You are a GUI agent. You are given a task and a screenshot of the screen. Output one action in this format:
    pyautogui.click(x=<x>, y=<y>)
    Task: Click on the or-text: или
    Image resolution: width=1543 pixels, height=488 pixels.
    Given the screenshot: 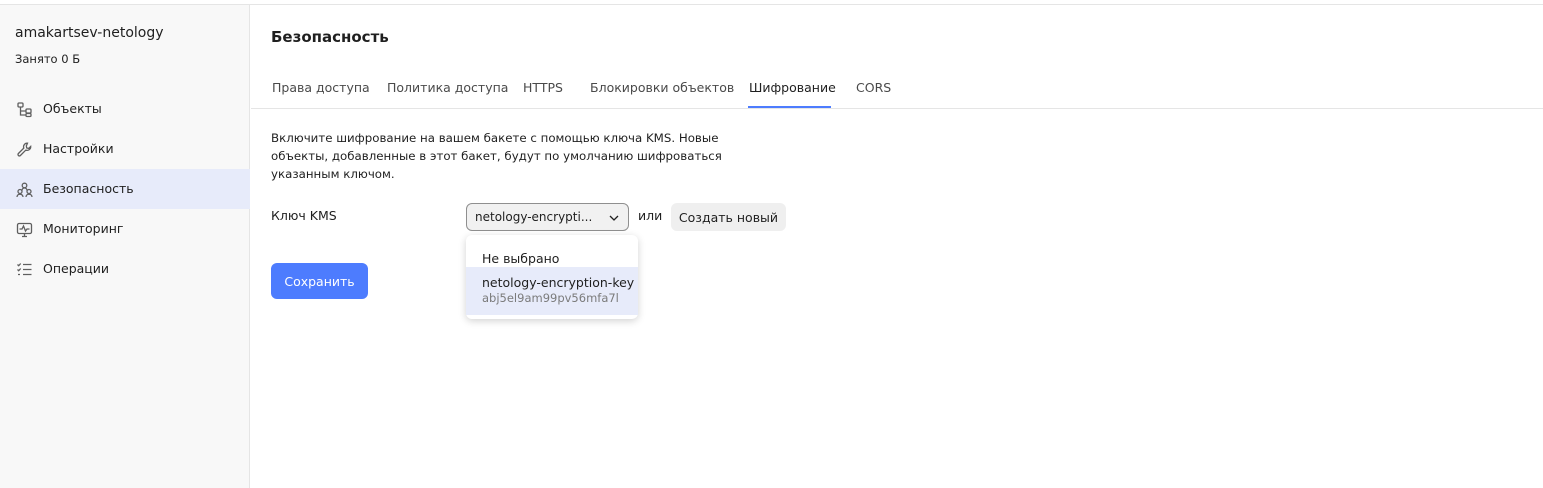 What is the action you would take?
    pyautogui.click(x=650, y=215)
    